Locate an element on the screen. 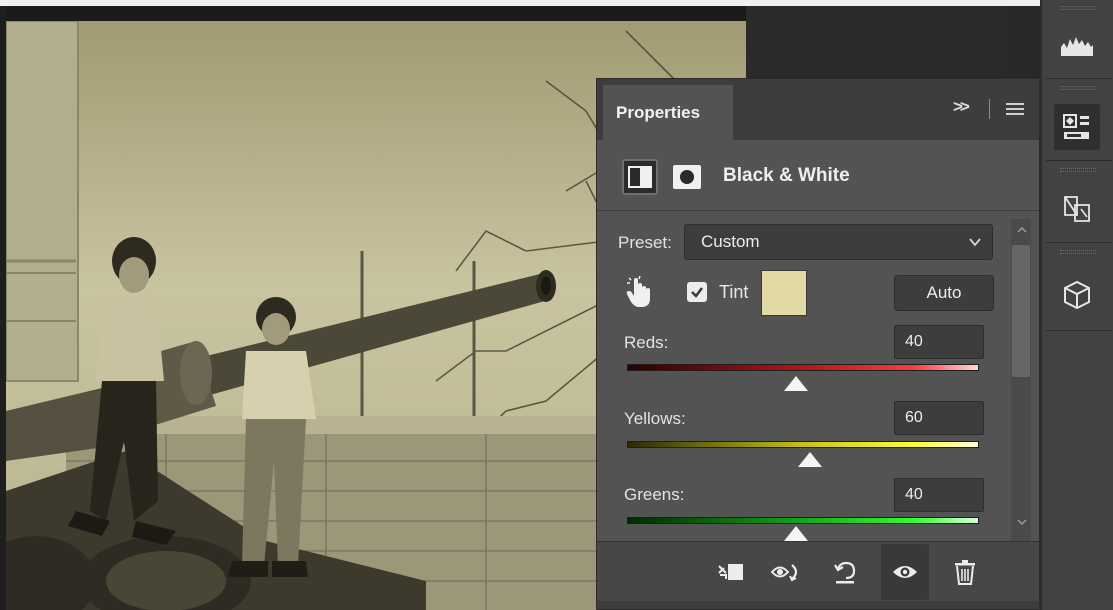  3d-button is located at coordinates (1077, 295).